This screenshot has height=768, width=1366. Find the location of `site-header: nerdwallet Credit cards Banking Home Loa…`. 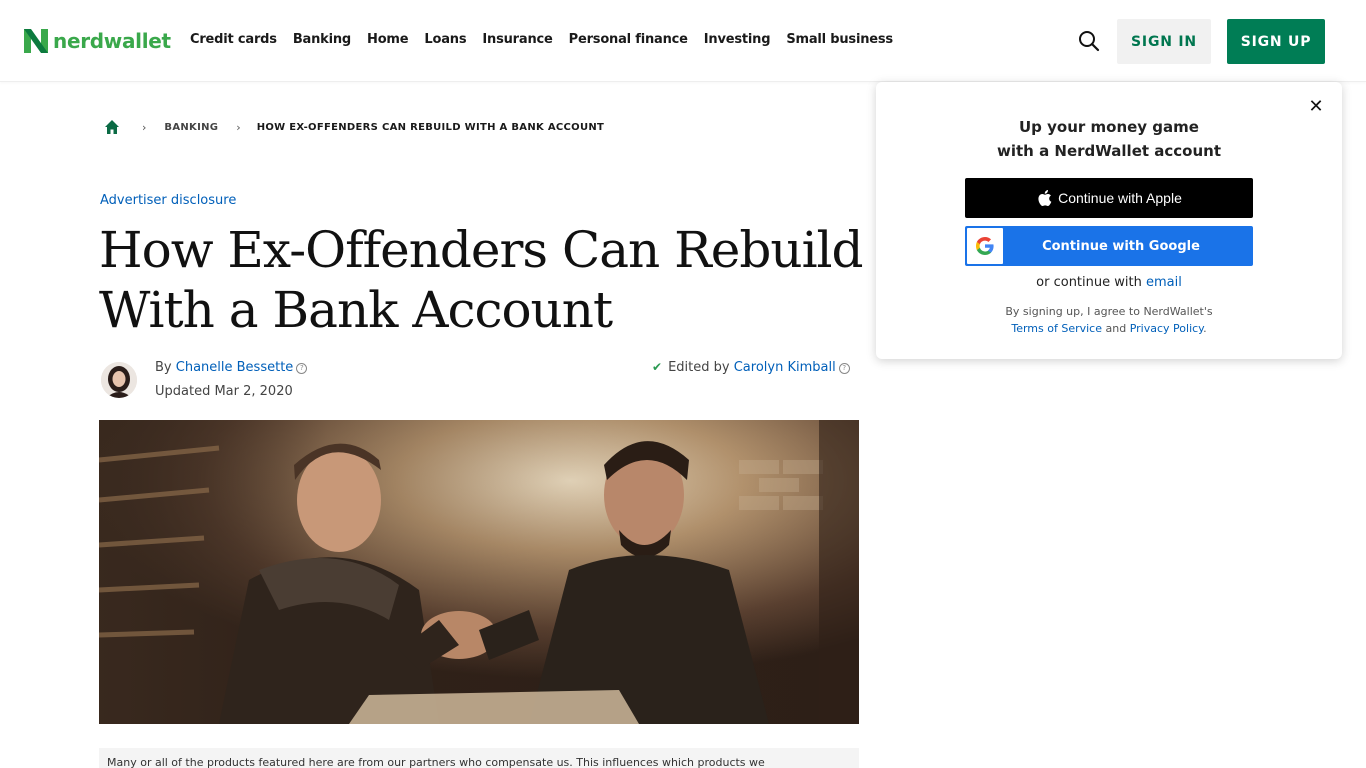

site-header: nerdwallet Credit cards Banking Home Loa… is located at coordinates (683, 41).